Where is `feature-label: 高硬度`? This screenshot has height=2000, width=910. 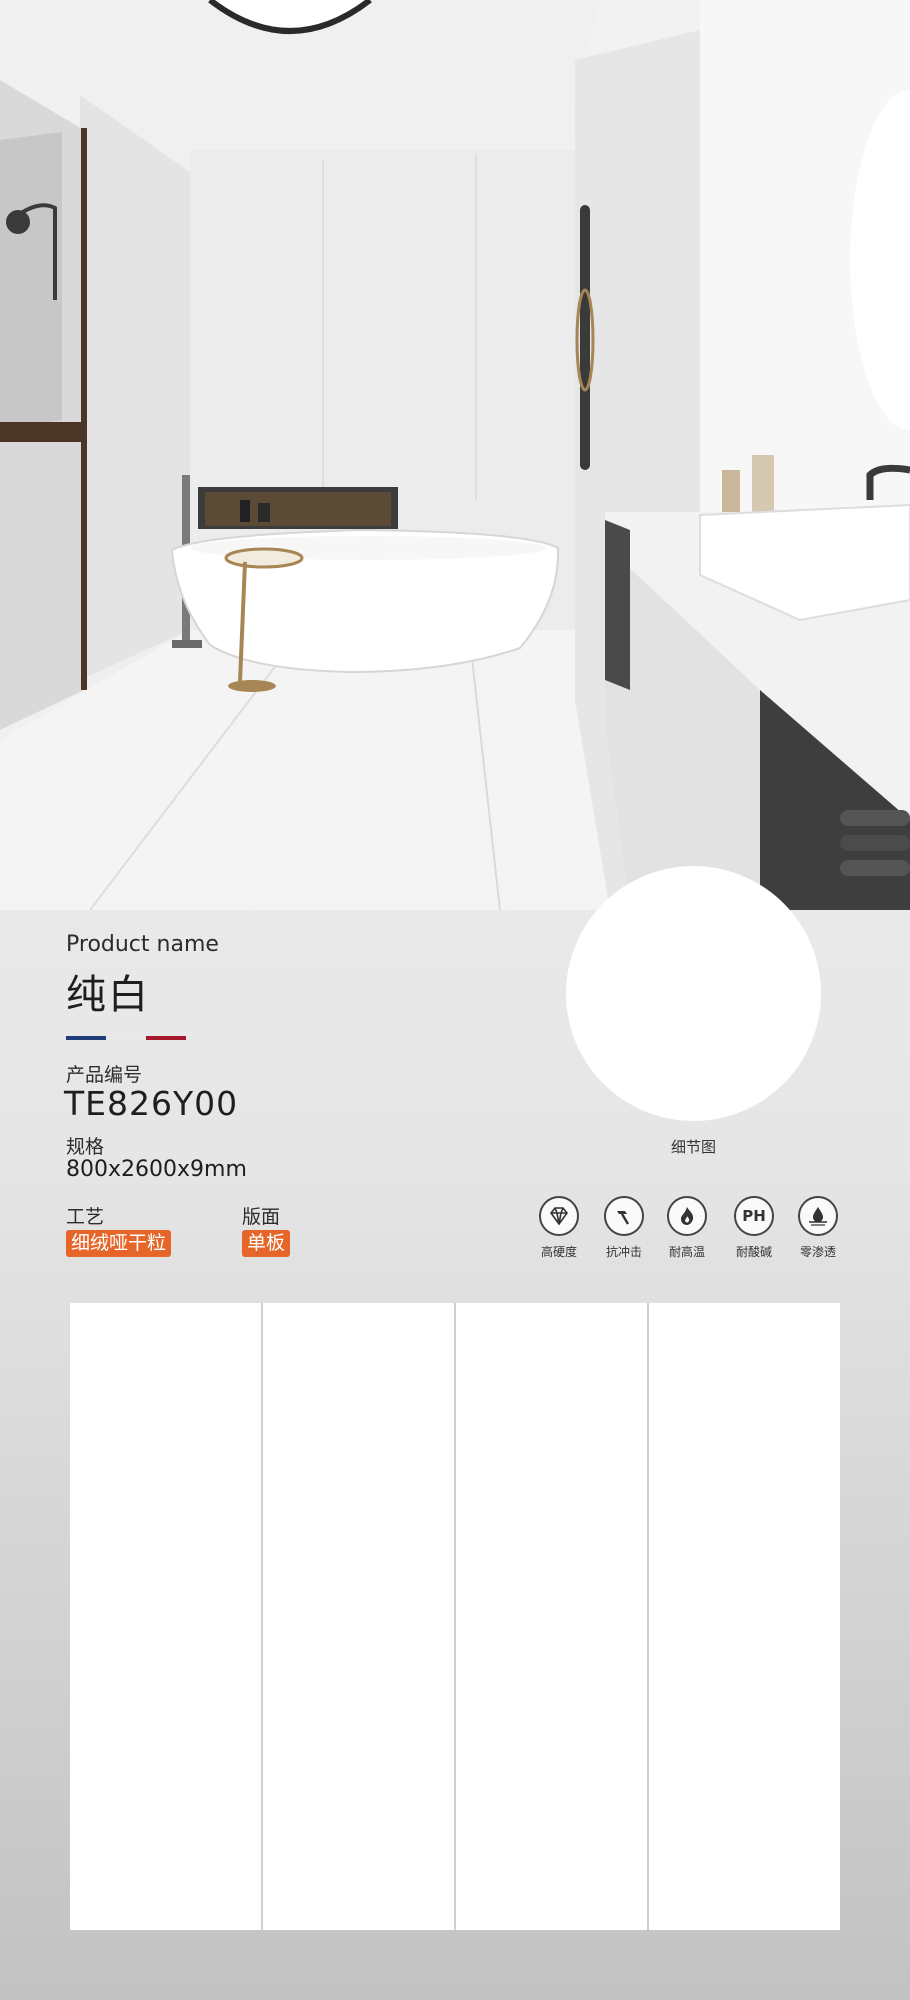
feature-label: 高硬度 is located at coordinates (558, 1252).